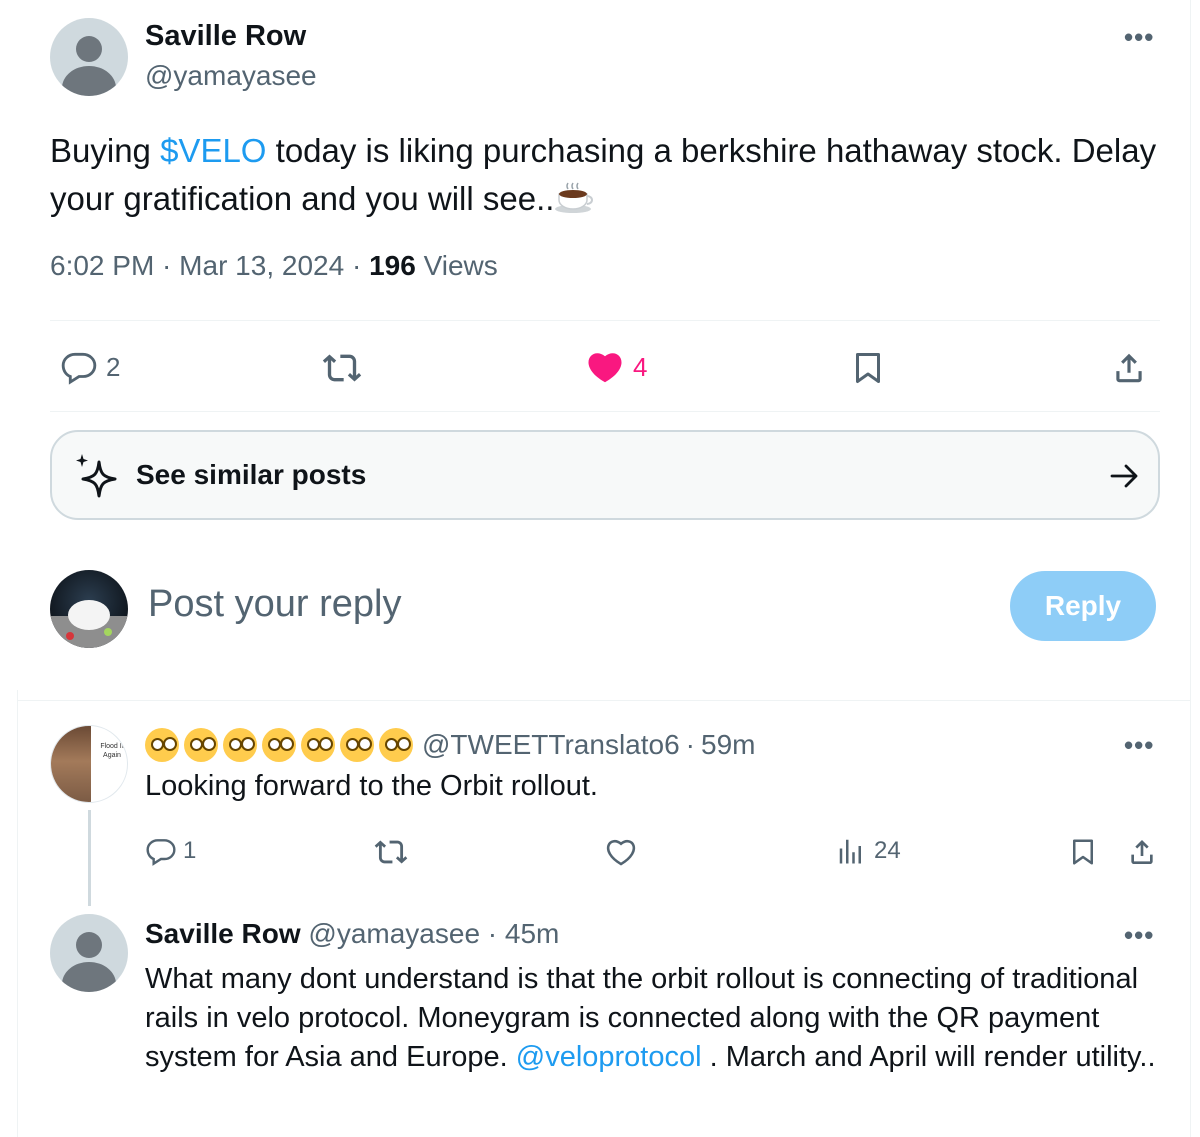 The width and height of the screenshot is (1200, 1137). Describe the element at coordinates (89, 764) in the screenshot. I see `reply-author-avatar: Flood It Again` at that location.